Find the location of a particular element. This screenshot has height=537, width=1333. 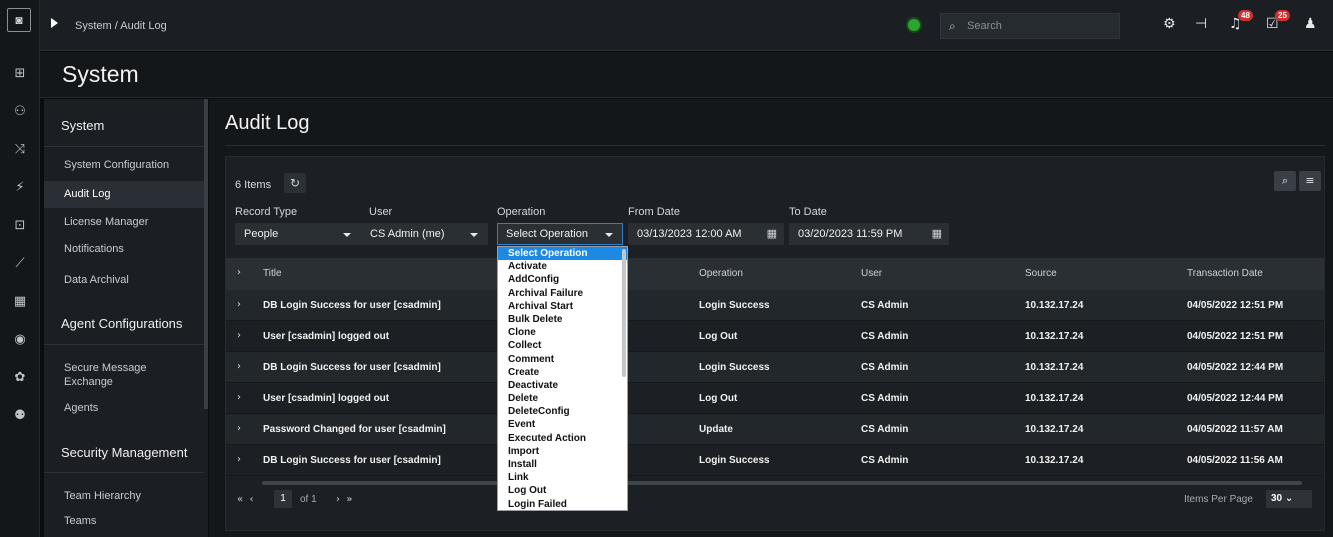

operation-option: Install is located at coordinates (562, 464).